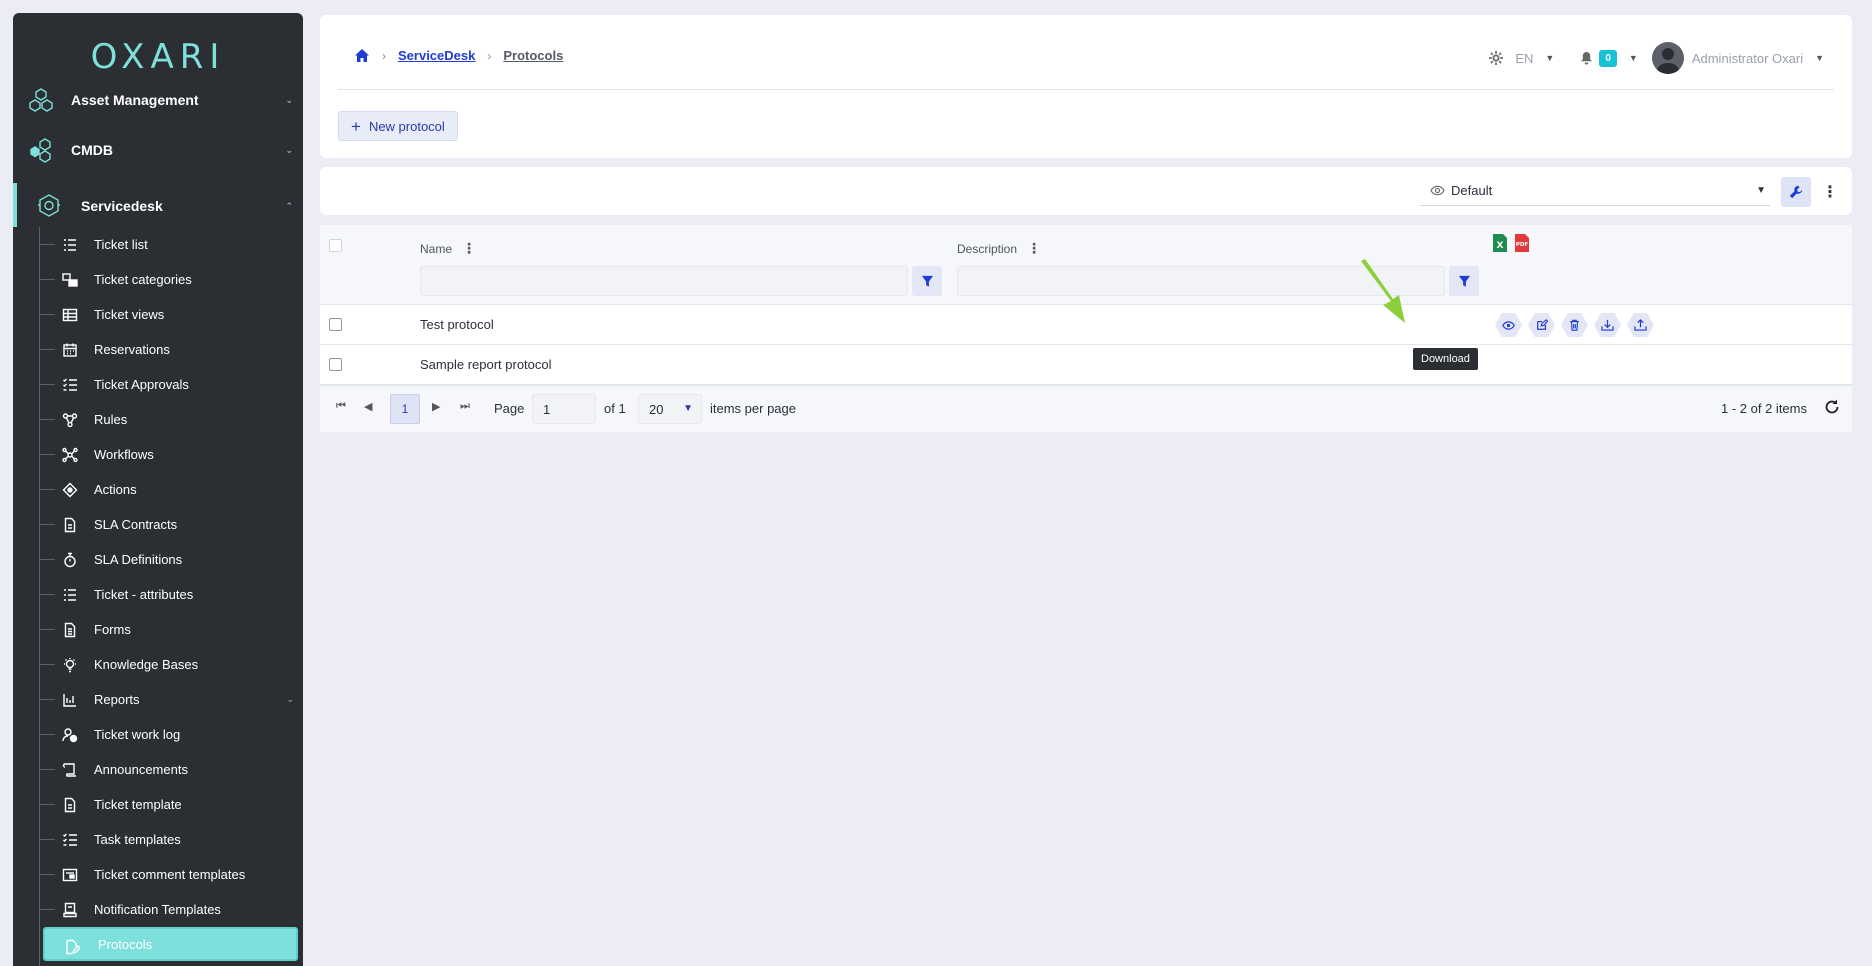 This screenshot has height=966, width=1872. I want to click on calendar-icon, so click(70, 350).